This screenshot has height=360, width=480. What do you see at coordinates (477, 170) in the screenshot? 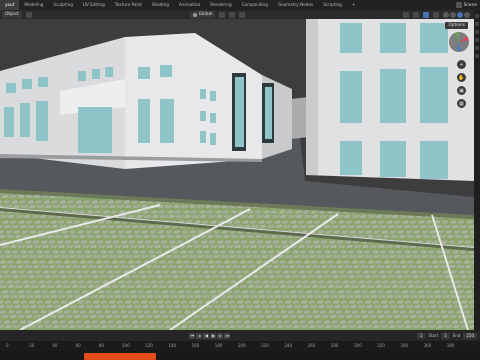
I see `right-toolbar-strip` at bounding box center [477, 170].